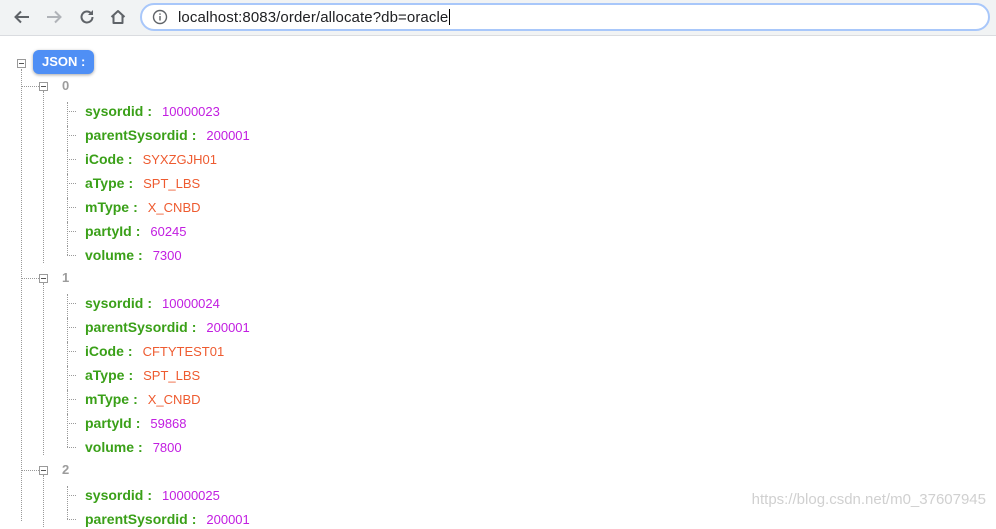  Describe the element at coordinates (21, 63) in the screenshot. I see `root-collapse-toggle` at that location.